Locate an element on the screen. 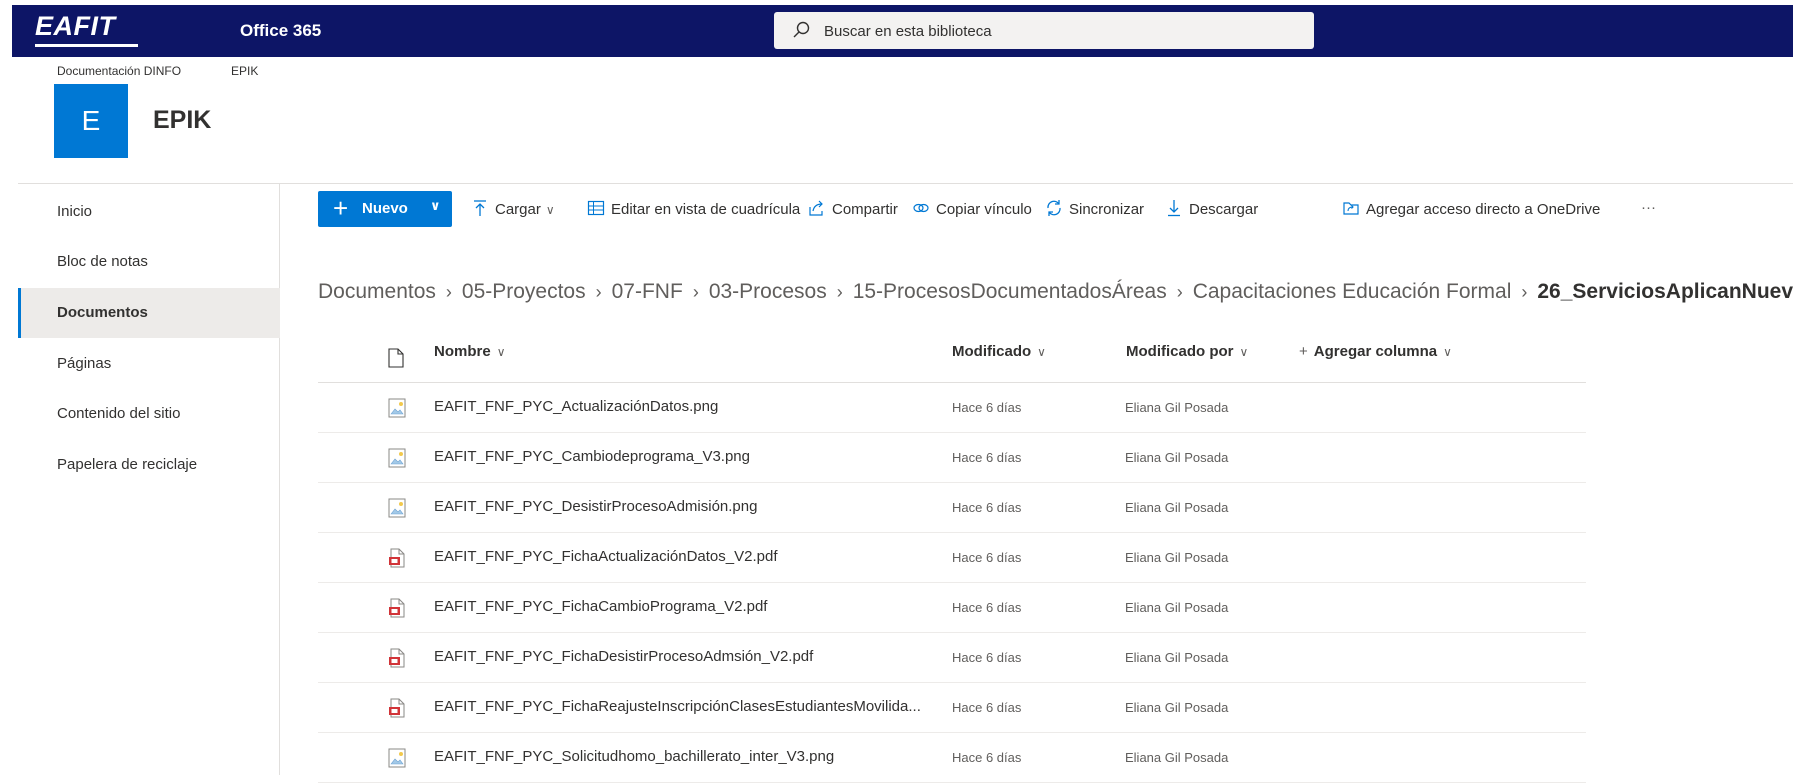 The height and width of the screenshot is (783, 1793). site-breadcrumb-current: EPIK is located at coordinates (244, 71).